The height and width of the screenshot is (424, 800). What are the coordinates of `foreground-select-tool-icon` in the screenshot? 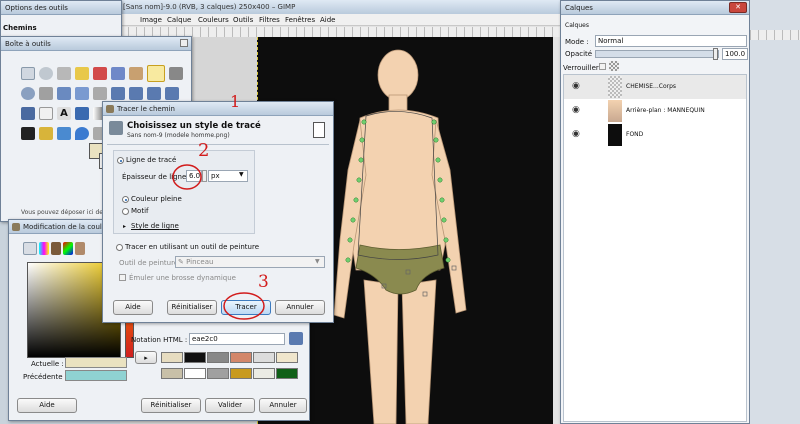 It's located at (136, 73).